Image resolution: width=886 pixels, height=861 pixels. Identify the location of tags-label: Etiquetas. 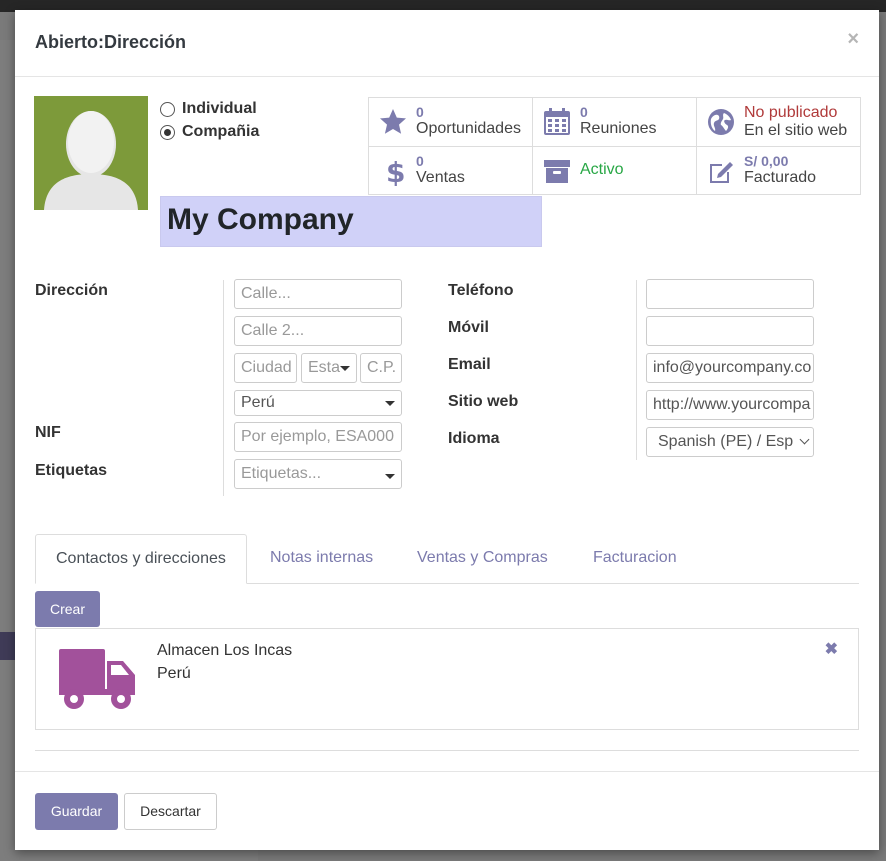
(71, 470).